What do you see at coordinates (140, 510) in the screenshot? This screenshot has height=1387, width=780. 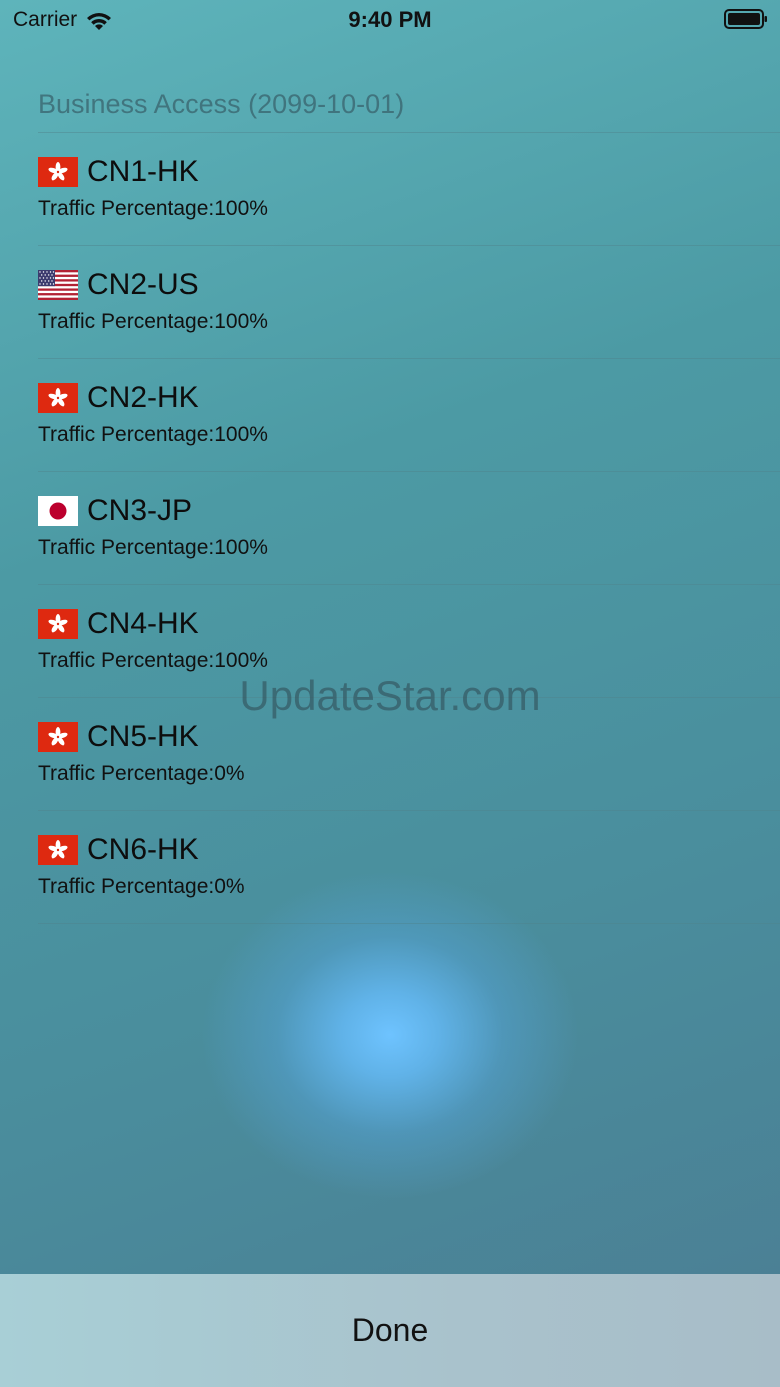 I see `server-name: CN3-JP` at bounding box center [140, 510].